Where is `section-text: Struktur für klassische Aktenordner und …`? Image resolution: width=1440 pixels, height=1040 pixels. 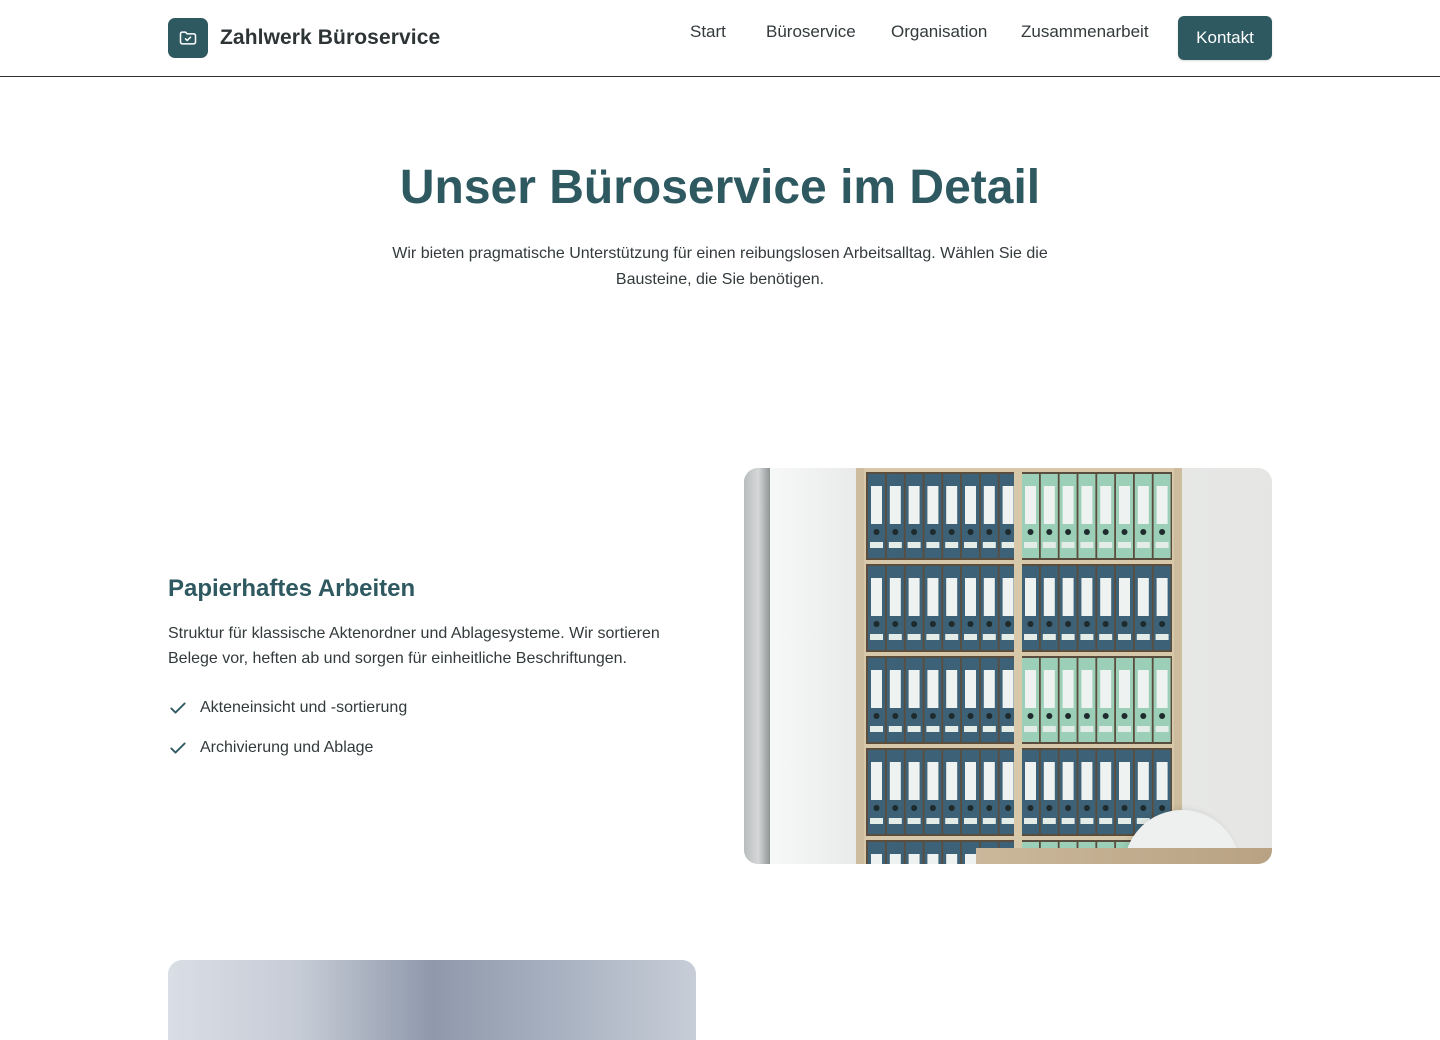
section-text: Struktur für klassische Aktenordner und … is located at coordinates (414, 646).